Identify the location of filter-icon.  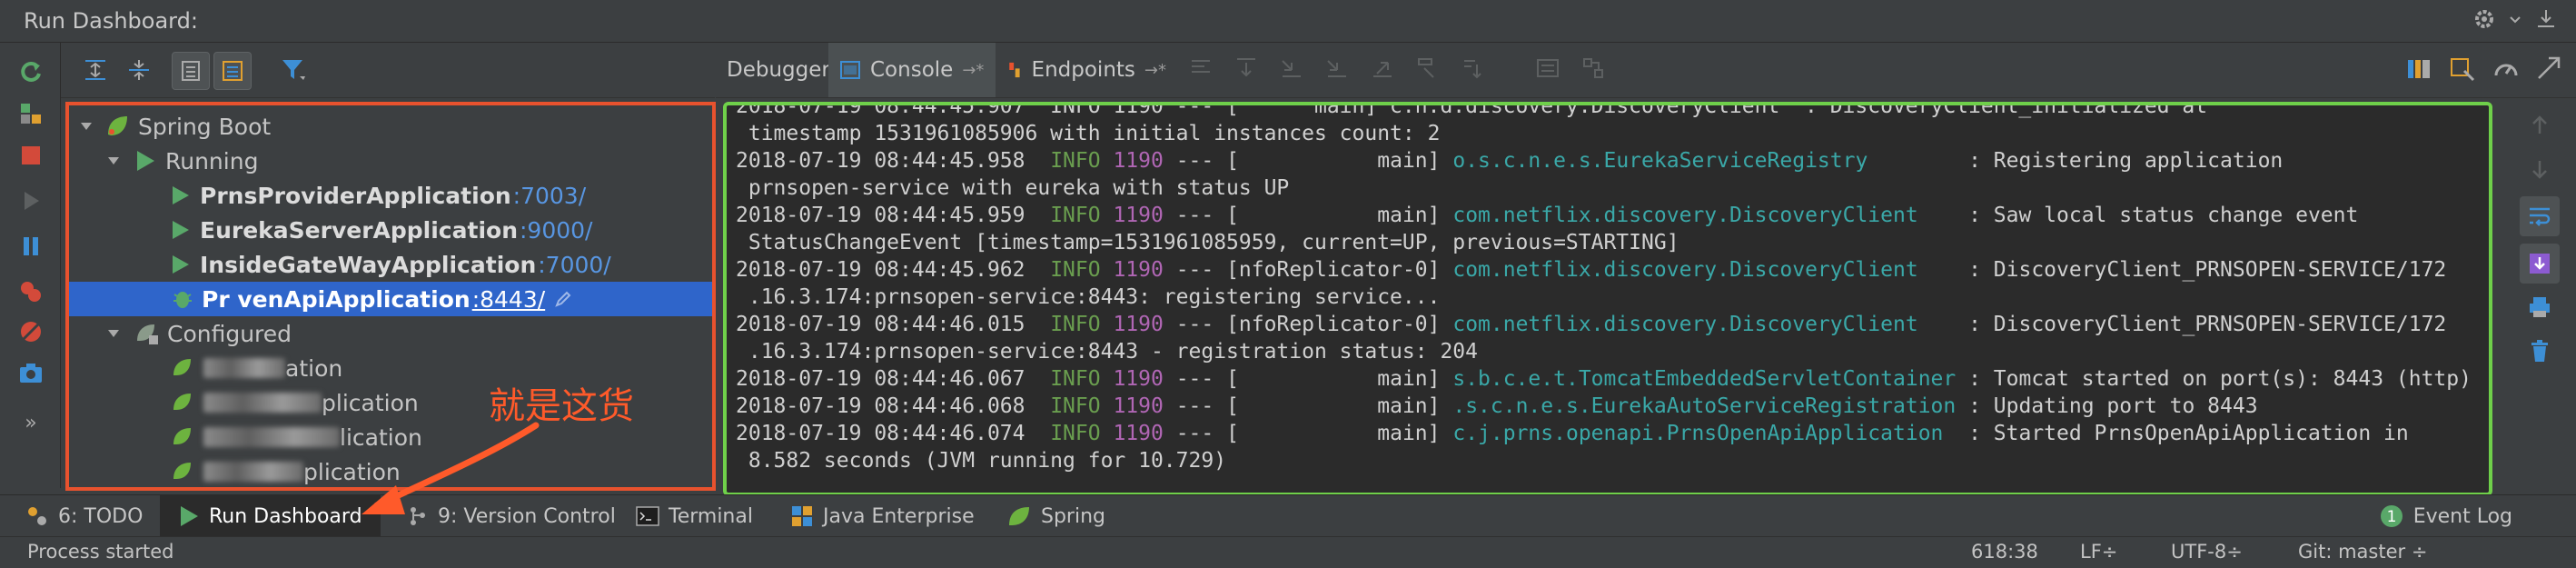
(293, 70).